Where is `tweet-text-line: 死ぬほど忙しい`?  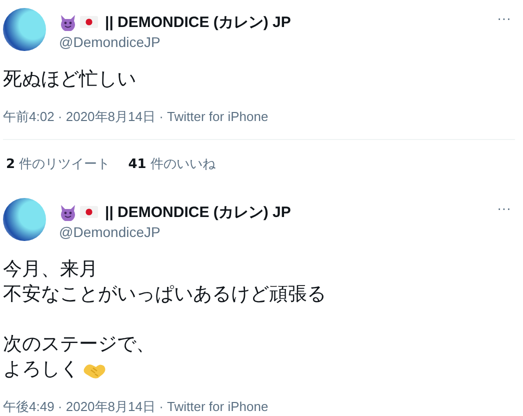 tweet-text-line: 死ぬほど忙しい is located at coordinates (69, 79).